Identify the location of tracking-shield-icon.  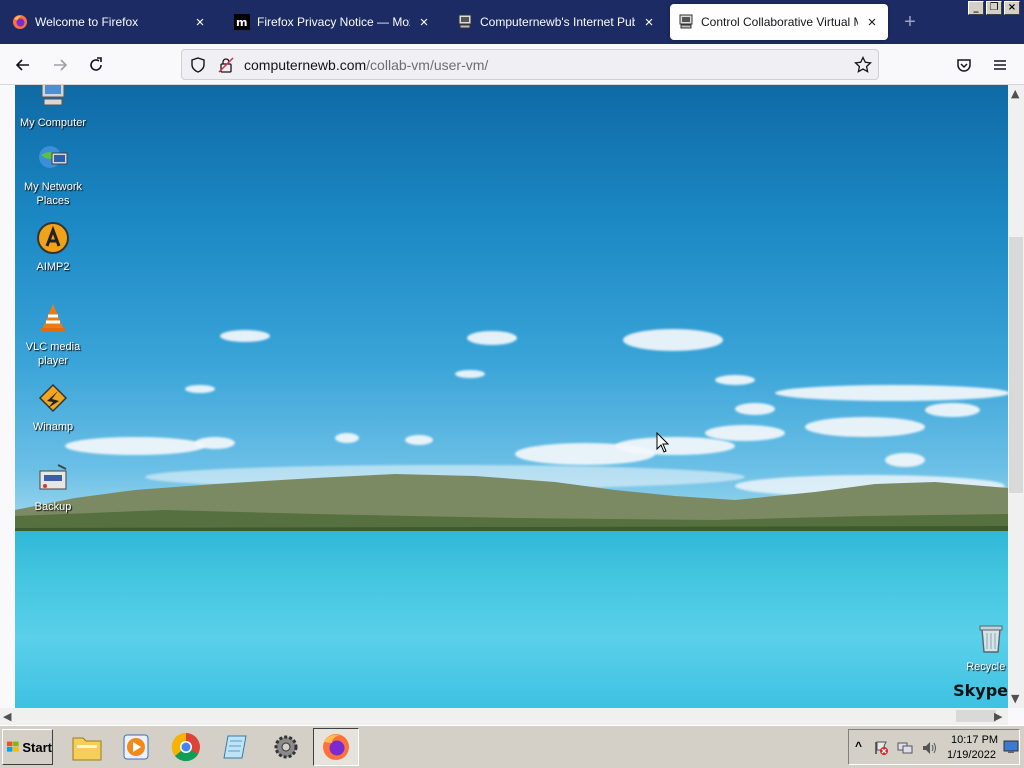
(198, 65).